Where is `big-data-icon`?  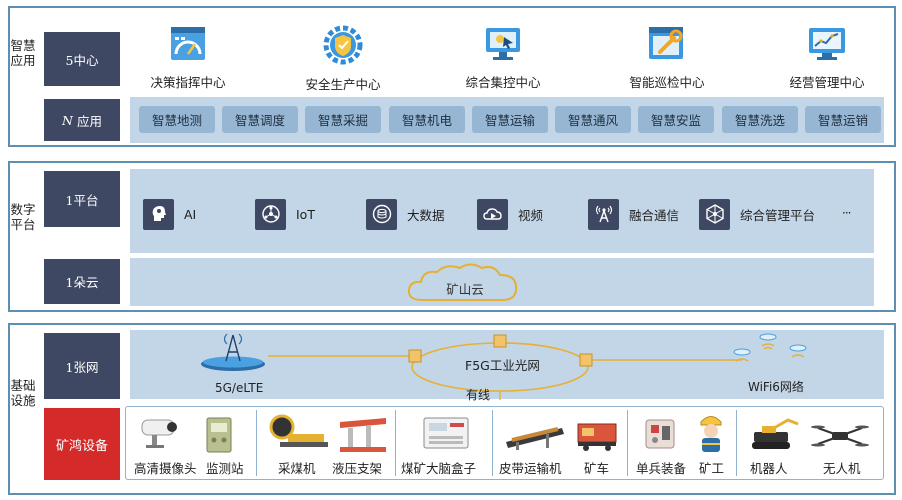 big-data-icon is located at coordinates (381, 214).